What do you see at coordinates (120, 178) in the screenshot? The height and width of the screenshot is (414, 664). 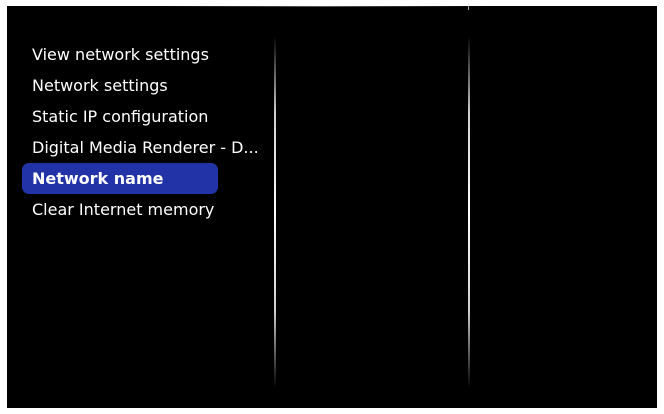 I see `menu-item-network-name: Network name` at bounding box center [120, 178].